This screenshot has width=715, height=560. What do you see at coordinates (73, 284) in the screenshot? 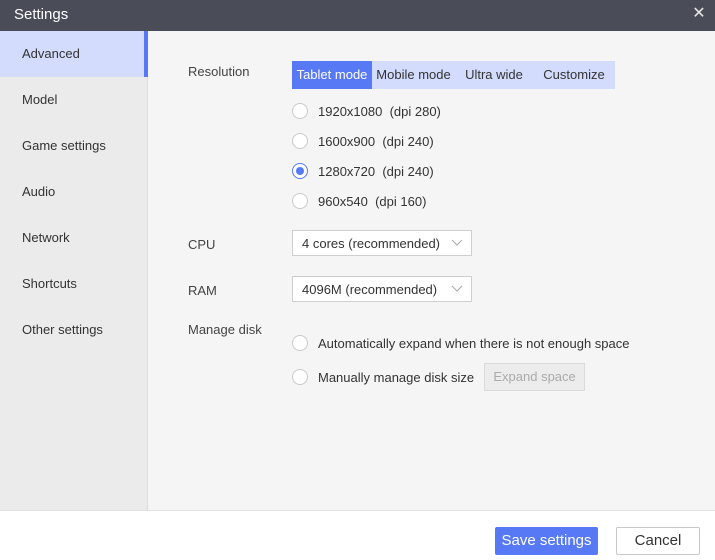
I see `sidebar-item-shortcuts: Shortcuts` at bounding box center [73, 284].